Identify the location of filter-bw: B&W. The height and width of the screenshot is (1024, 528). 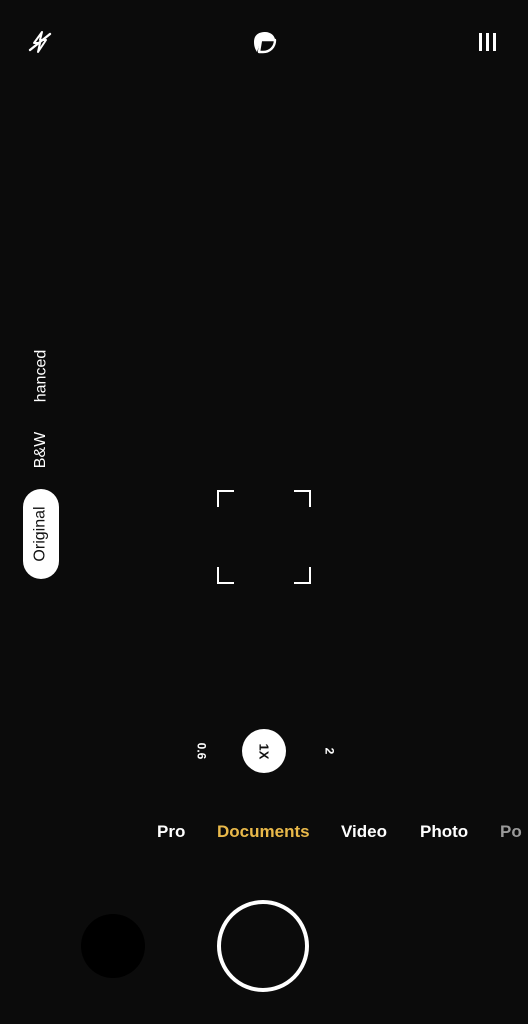
(41, 450).